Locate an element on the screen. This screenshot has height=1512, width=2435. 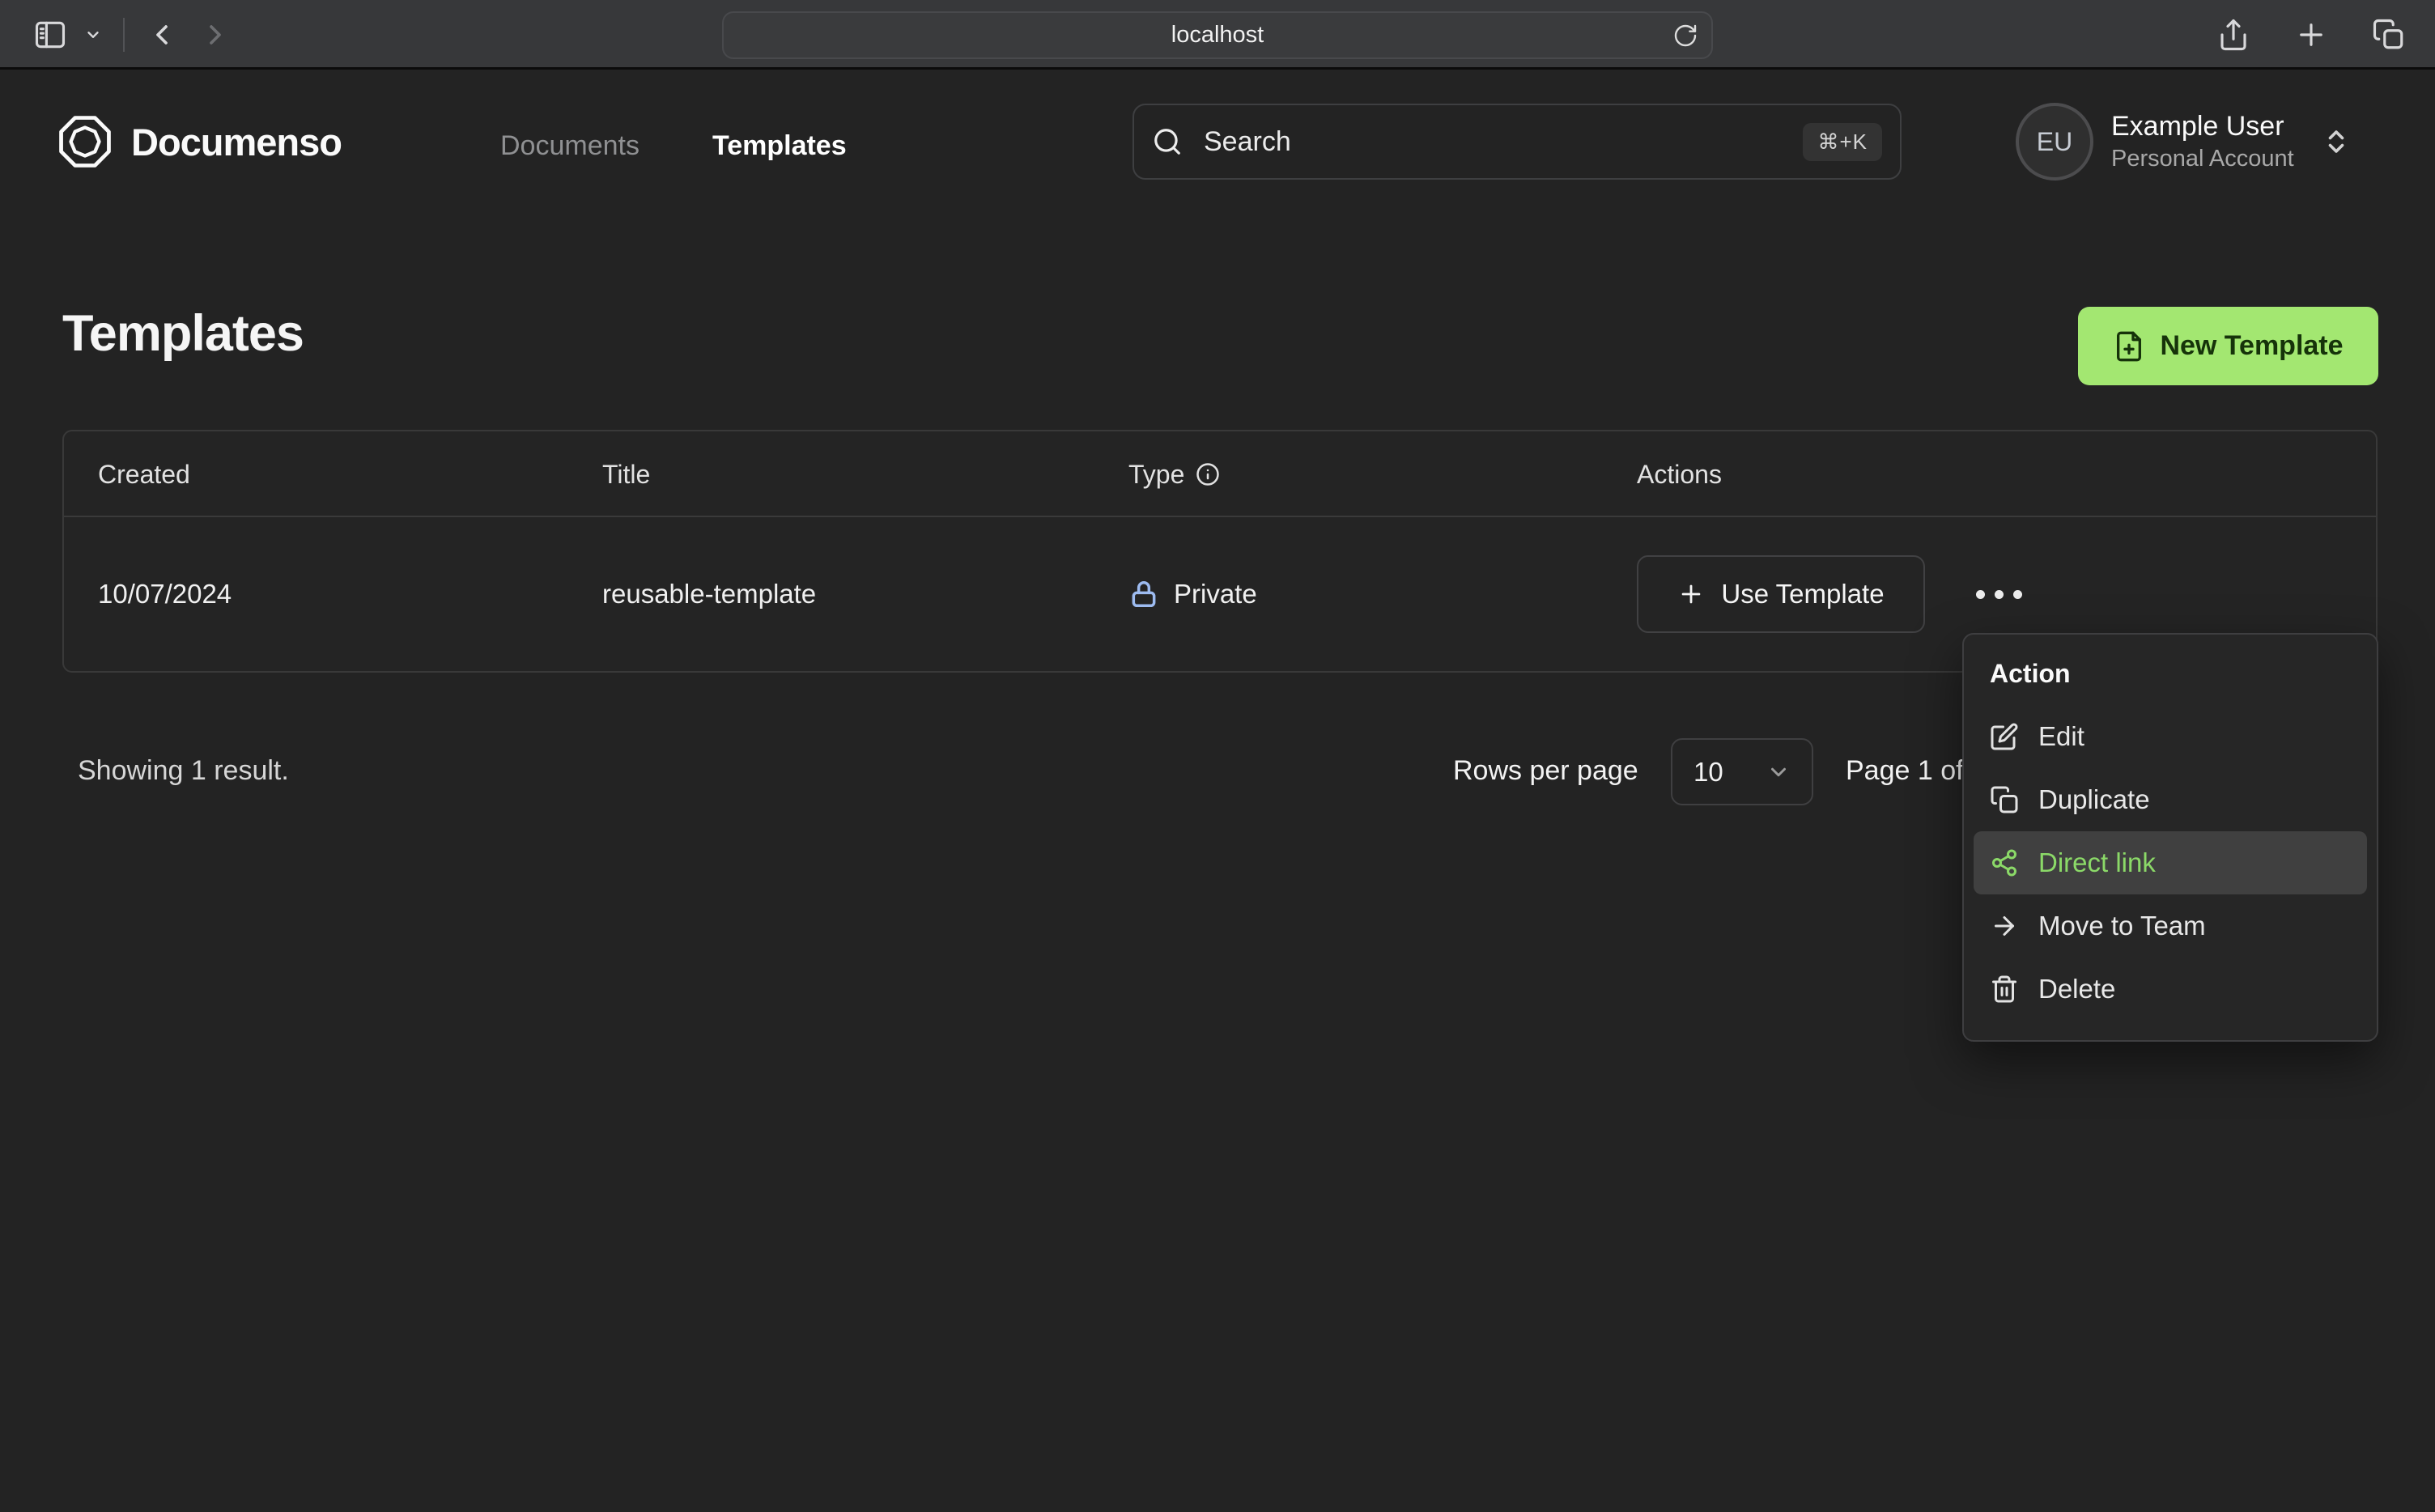
plus-icon is located at coordinates (1691, 594).